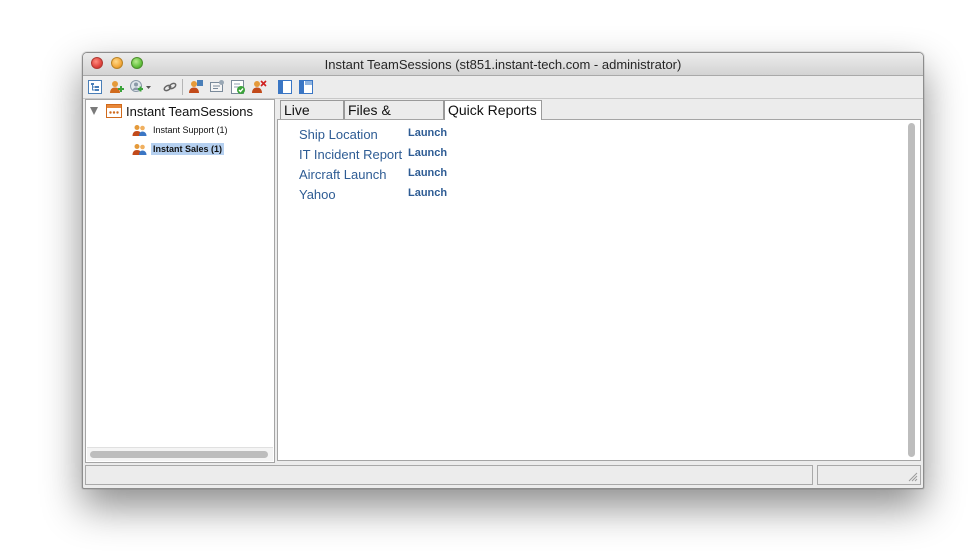 This screenshot has width=978, height=554. What do you see at coordinates (116, 87) in the screenshot?
I see `add-user-icon` at bounding box center [116, 87].